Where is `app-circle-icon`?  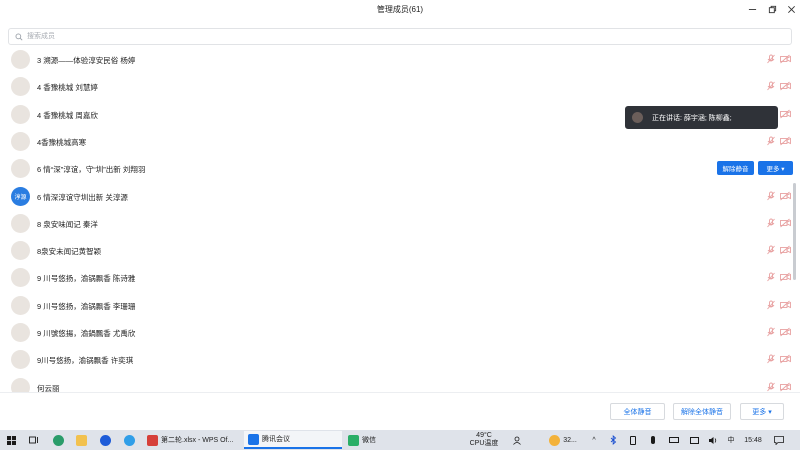
app-circle-icon is located at coordinates (129, 440).